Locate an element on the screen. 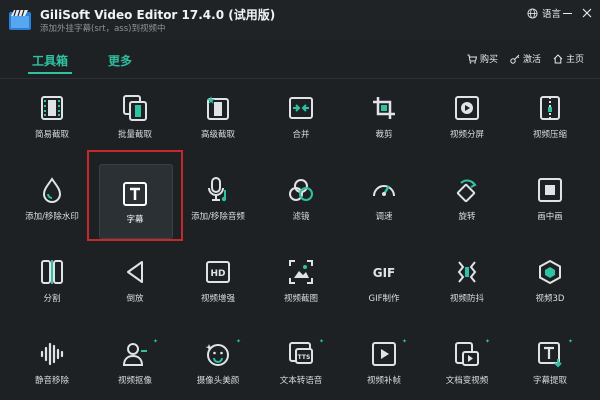 This screenshot has height=400, width=600. language-label: 语言 is located at coordinates (552, 14).